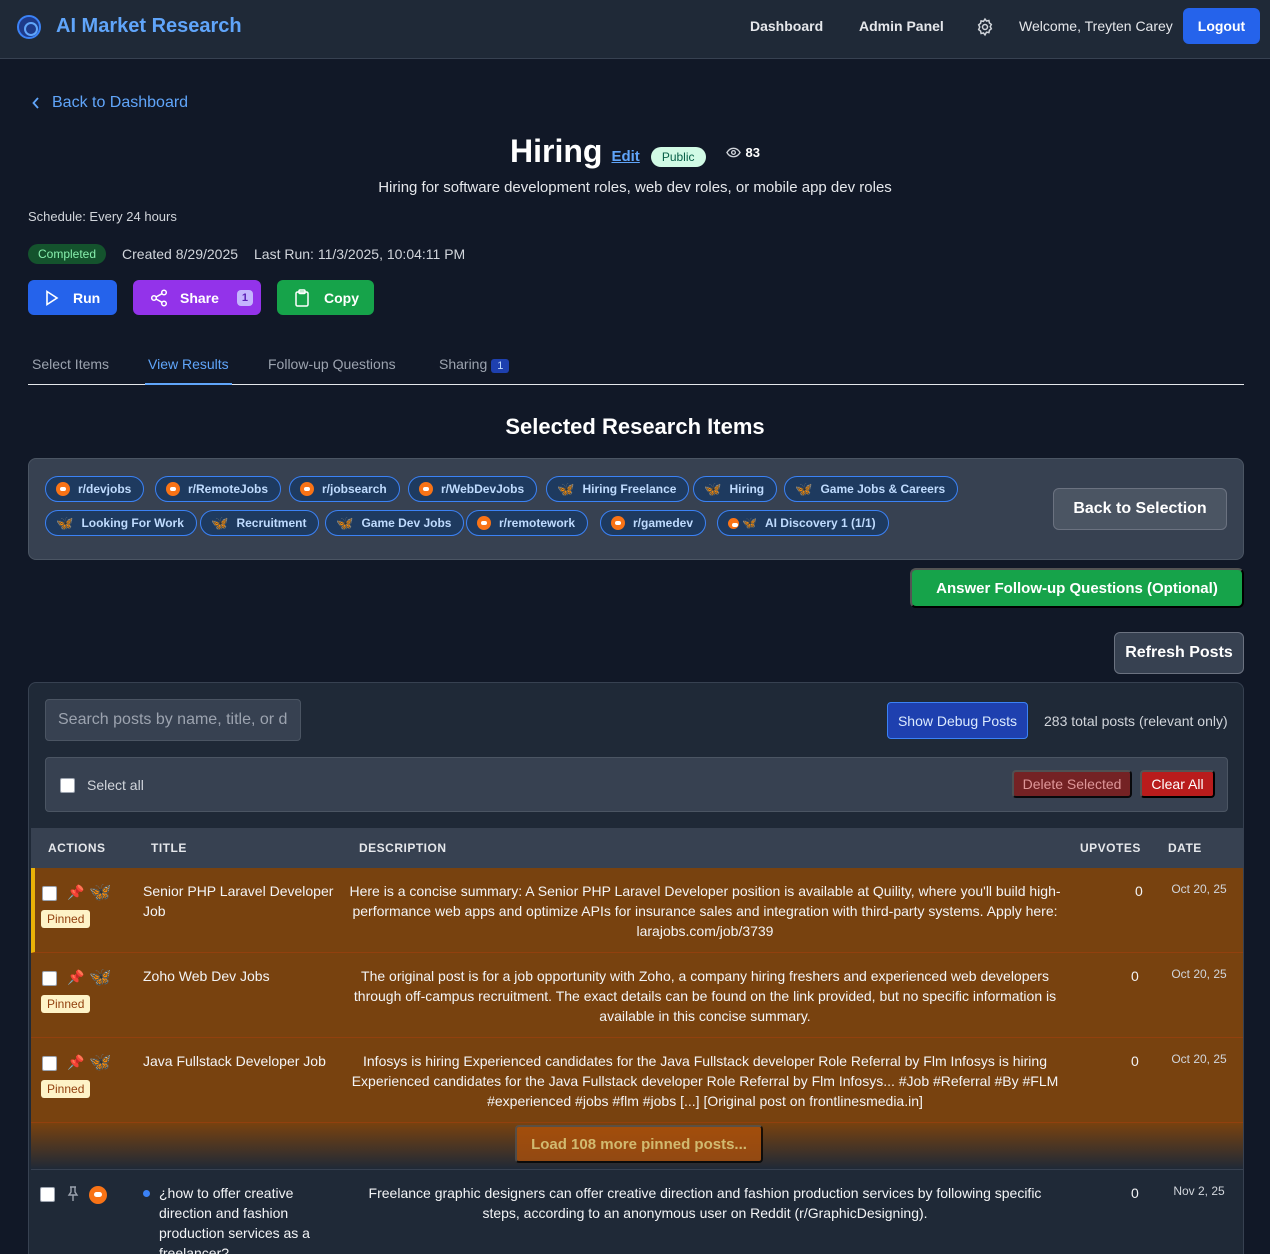 The height and width of the screenshot is (1254, 1270). I want to click on section-title: Selected Research Items, so click(635, 426).